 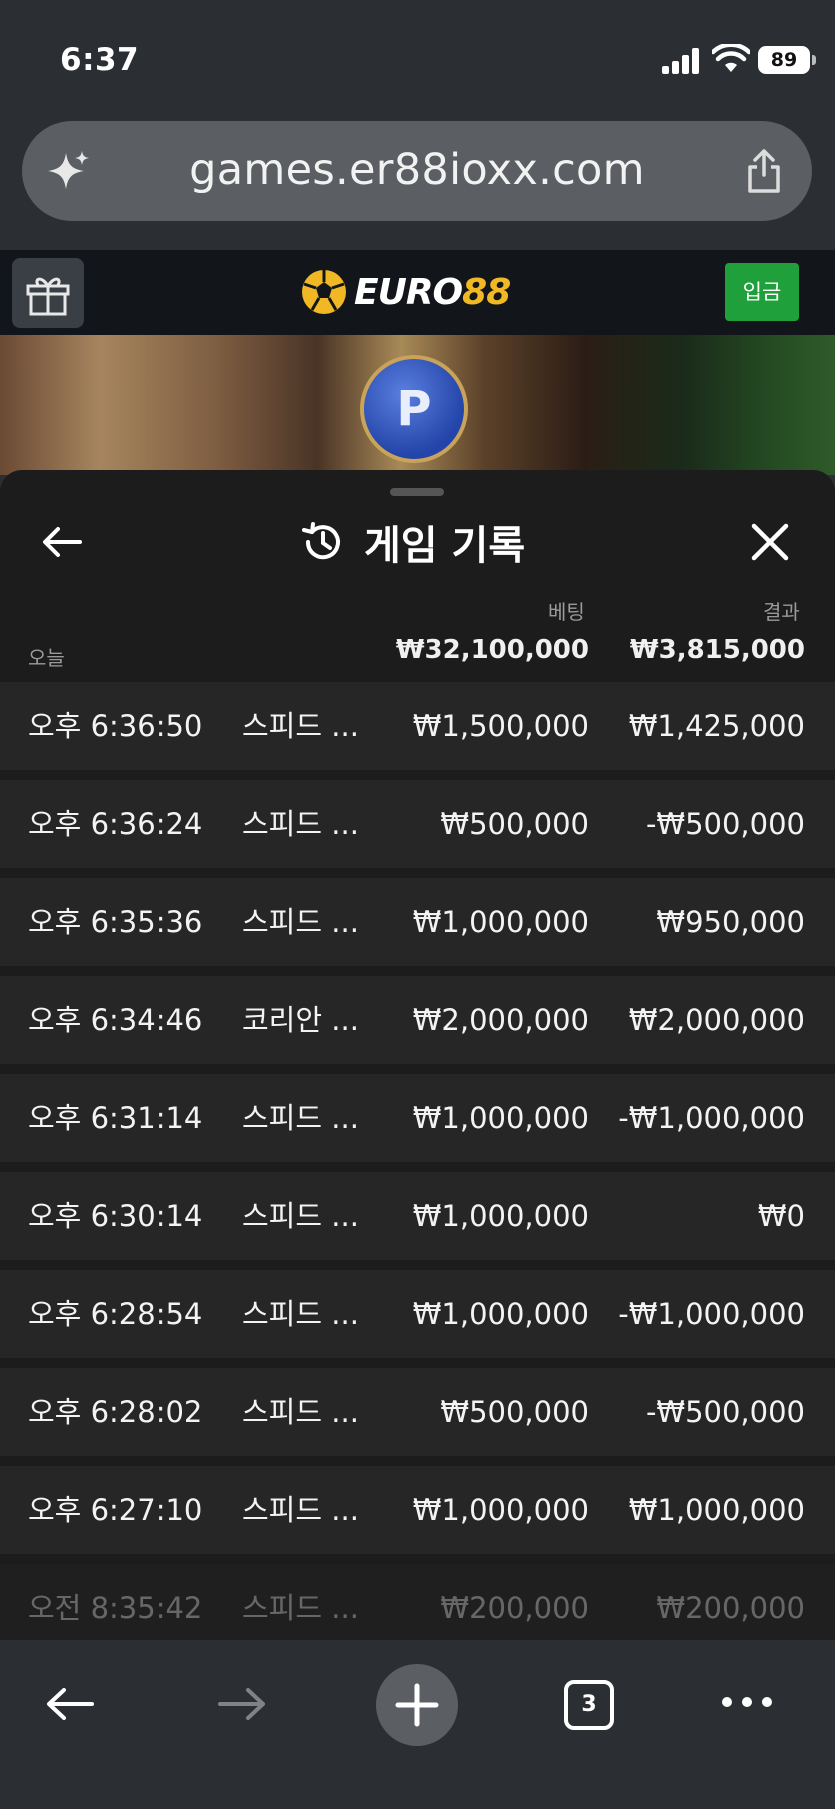 What do you see at coordinates (770, 542) in the screenshot?
I see `close-icon` at bounding box center [770, 542].